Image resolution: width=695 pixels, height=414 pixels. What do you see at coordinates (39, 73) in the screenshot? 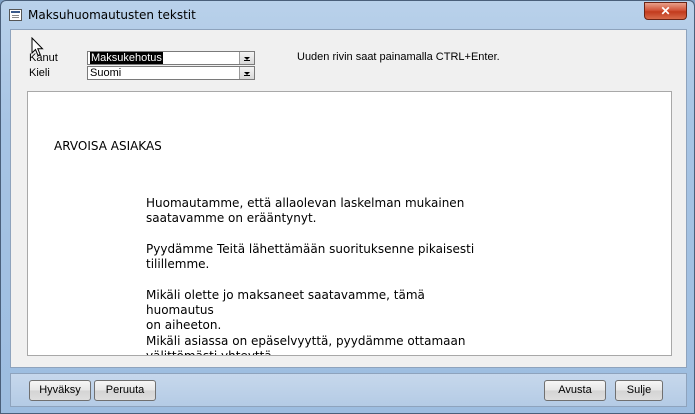
I see `kieli-label: Kieli` at bounding box center [39, 73].